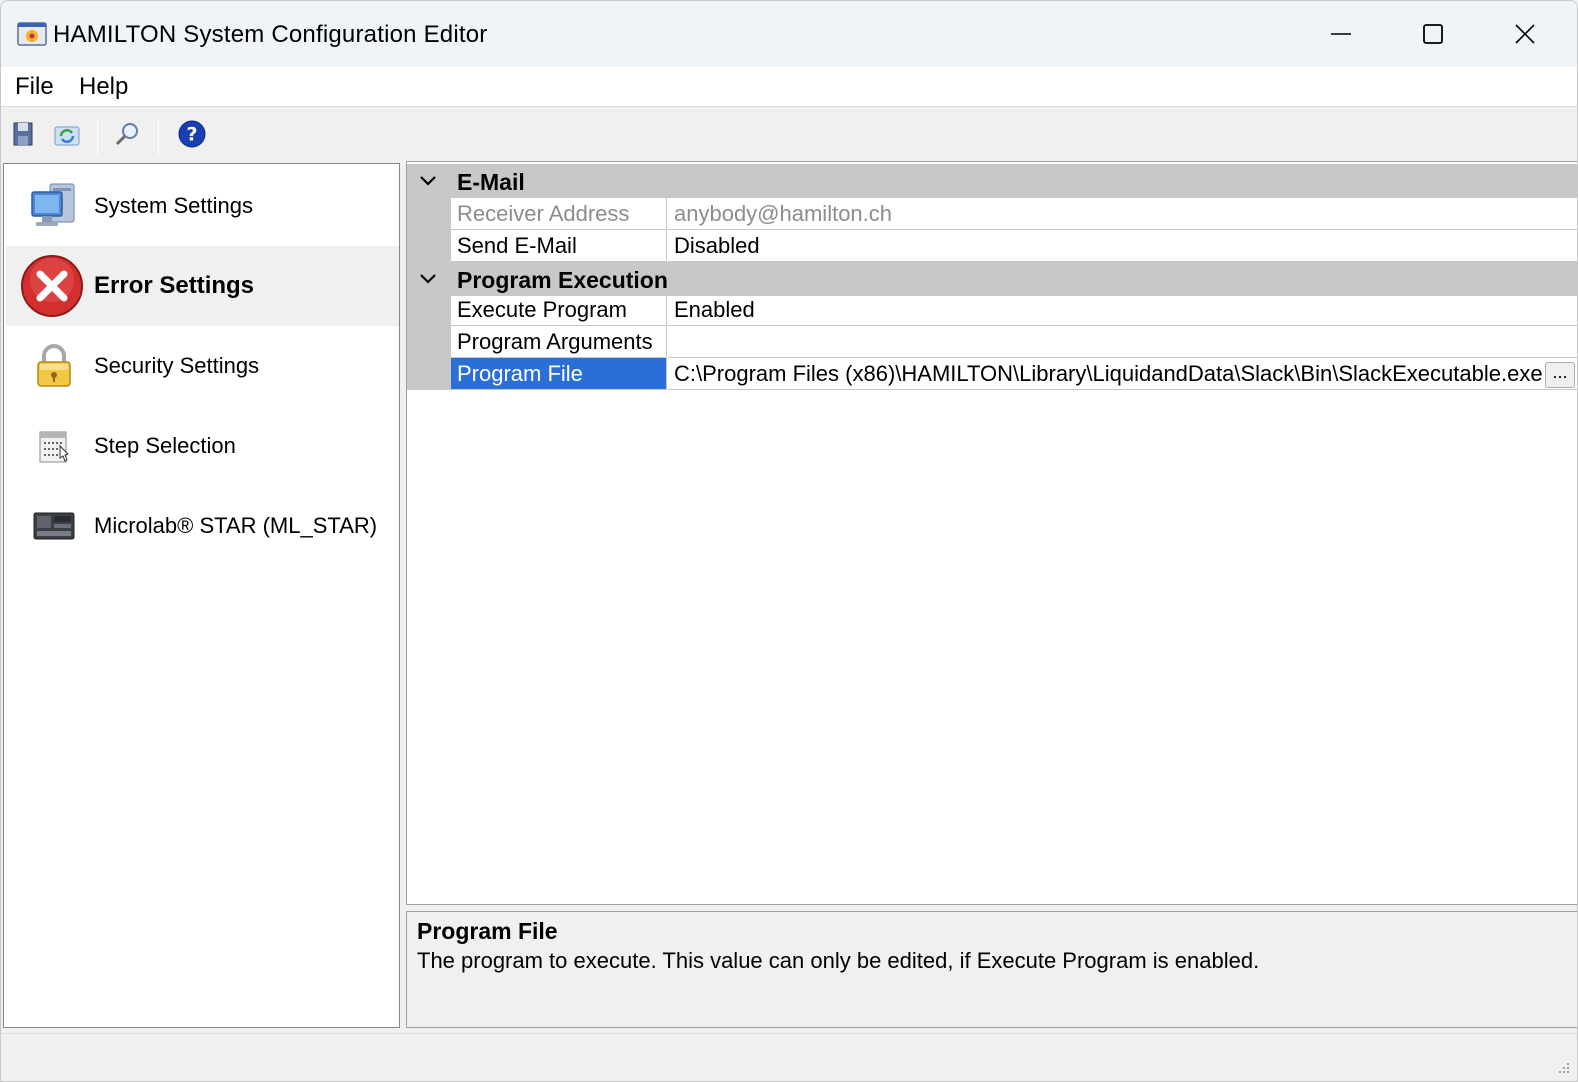 This screenshot has height=1082, width=1578. Describe the element at coordinates (559, 310) in the screenshot. I see `property-name: Execute Program` at that location.